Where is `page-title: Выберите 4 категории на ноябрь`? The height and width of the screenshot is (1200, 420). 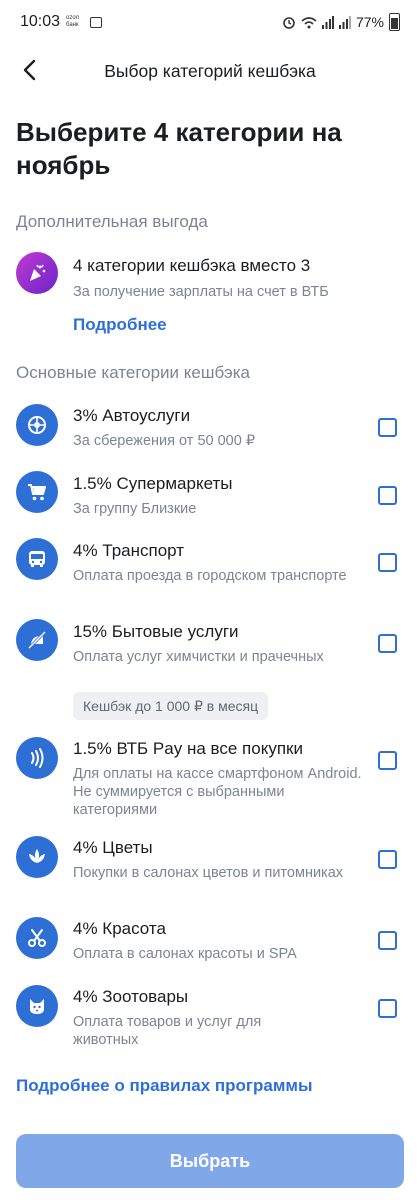 page-title: Выберите 4 категории на ноябрь is located at coordinates (179, 148).